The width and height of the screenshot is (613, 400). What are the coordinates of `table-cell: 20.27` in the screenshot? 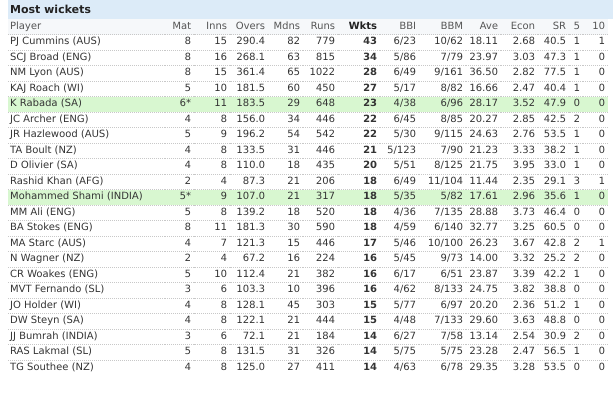 It's located at (483, 120).